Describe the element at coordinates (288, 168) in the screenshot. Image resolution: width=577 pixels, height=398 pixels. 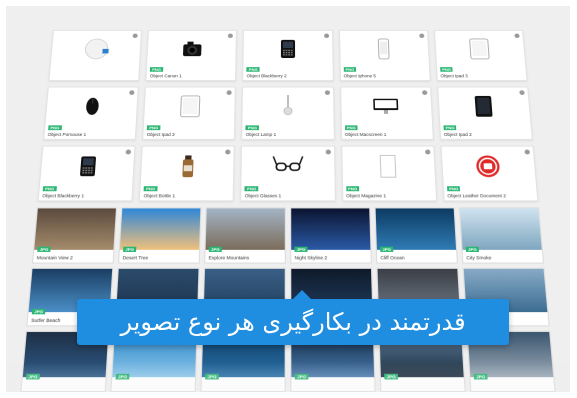
I see `glasses-preview` at that location.